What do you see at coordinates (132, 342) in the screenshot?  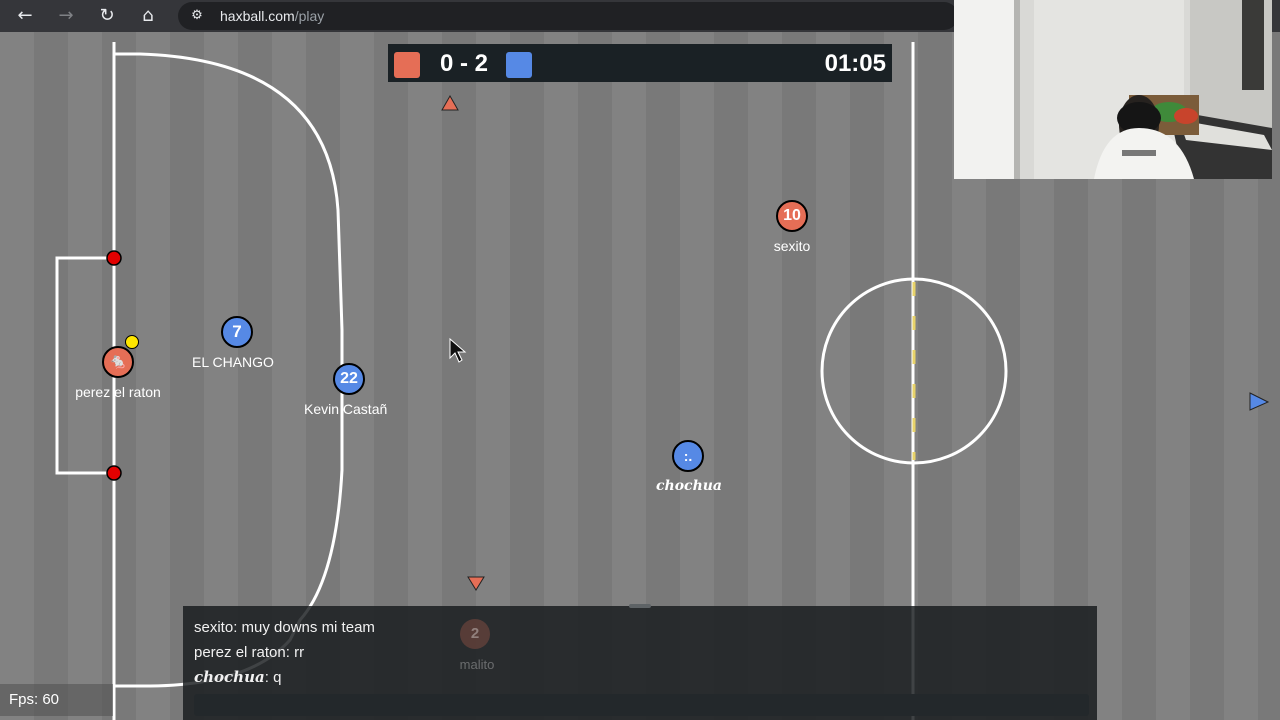 I see `ball` at bounding box center [132, 342].